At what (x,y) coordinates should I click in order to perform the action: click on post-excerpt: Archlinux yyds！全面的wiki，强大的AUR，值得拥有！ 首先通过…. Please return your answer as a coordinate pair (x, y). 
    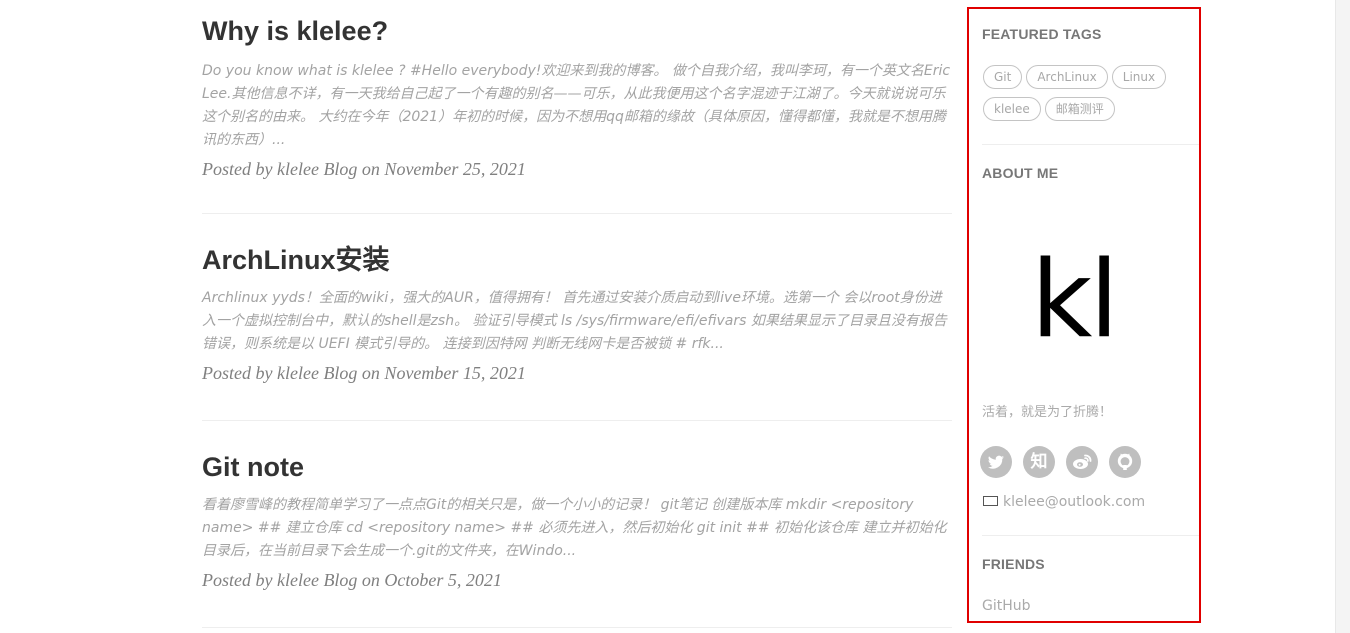
    Looking at the image, I should click on (577, 321).